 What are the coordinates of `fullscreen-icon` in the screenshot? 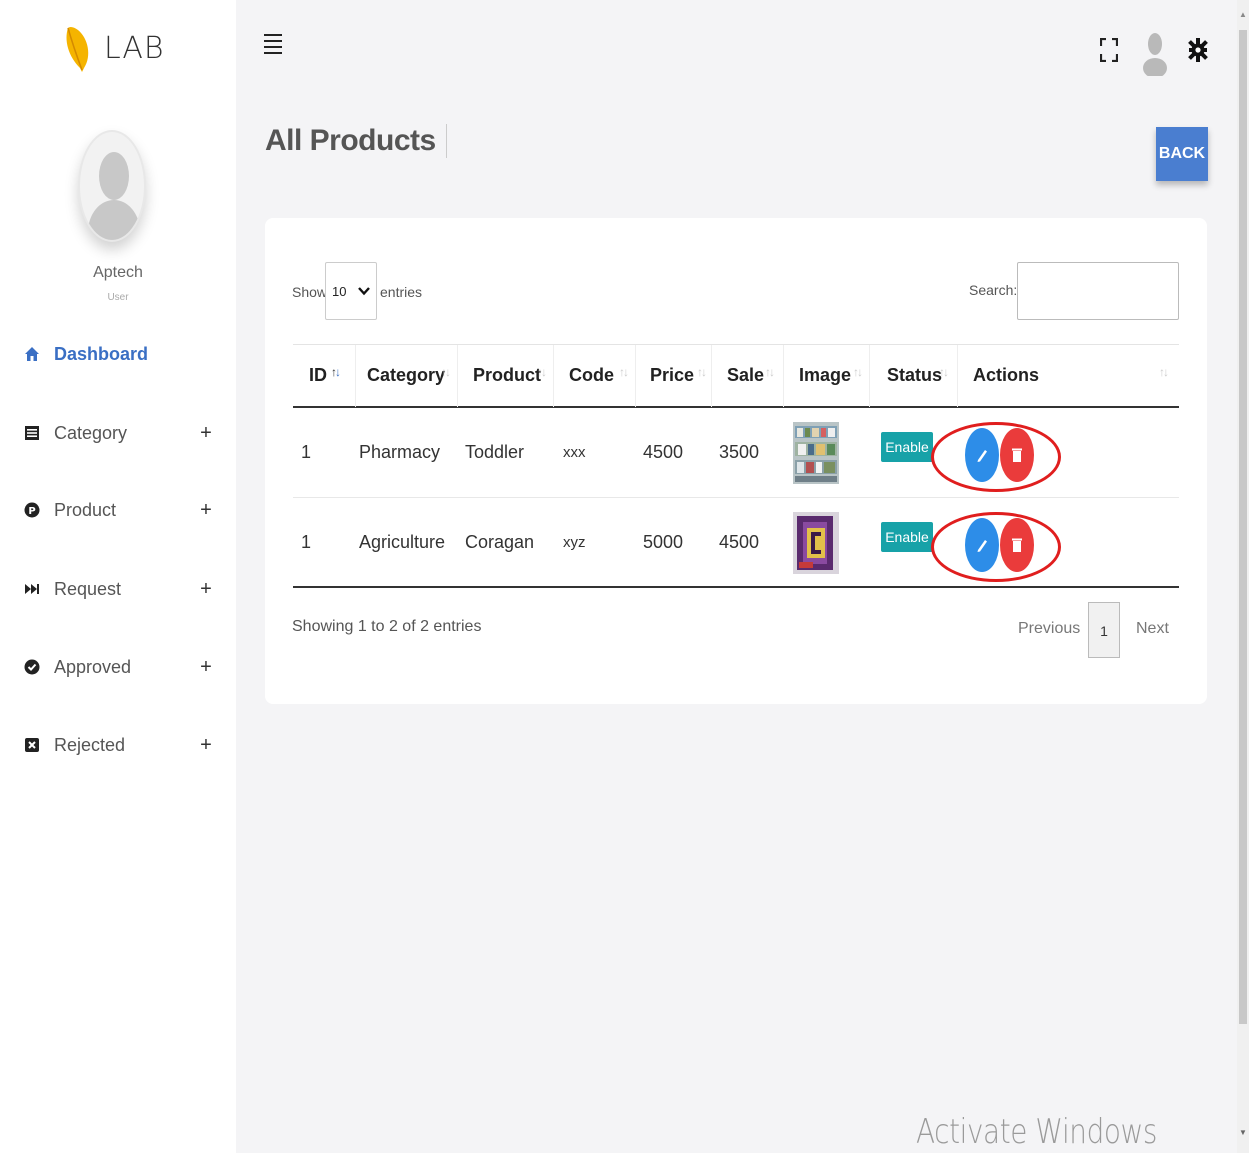 It's located at (1109, 50).